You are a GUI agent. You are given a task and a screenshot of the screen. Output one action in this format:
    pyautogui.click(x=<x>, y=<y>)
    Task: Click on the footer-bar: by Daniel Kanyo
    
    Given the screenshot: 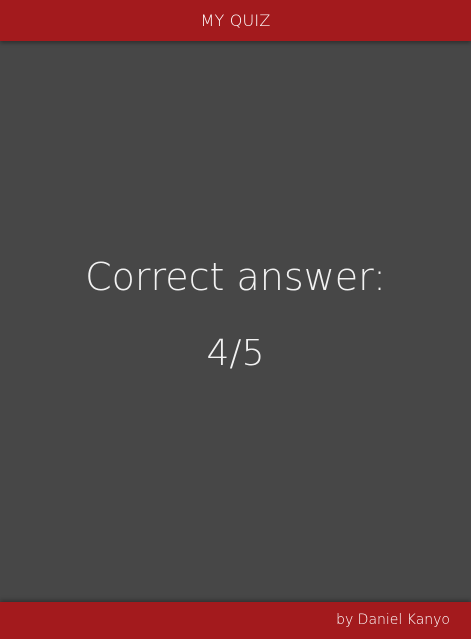 What is the action you would take?
    pyautogui.click(x=235, y=620)
    